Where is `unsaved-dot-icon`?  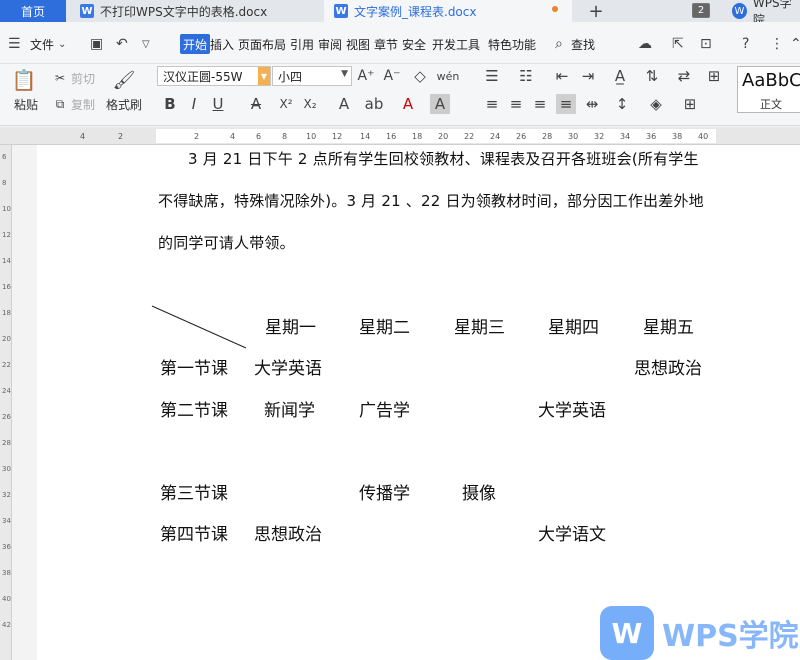 unsaved-dot-icon is located at coordinates (555, 9).